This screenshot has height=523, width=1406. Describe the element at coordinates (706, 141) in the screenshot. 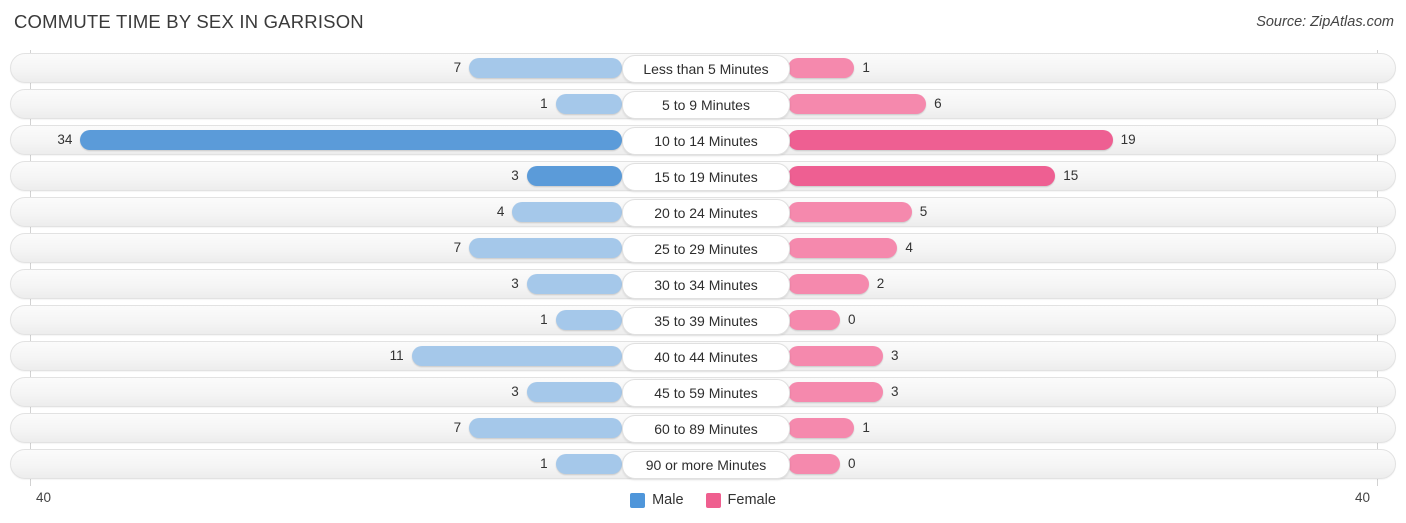

I see `category-label: 10 to 14 Minutes` at that location.